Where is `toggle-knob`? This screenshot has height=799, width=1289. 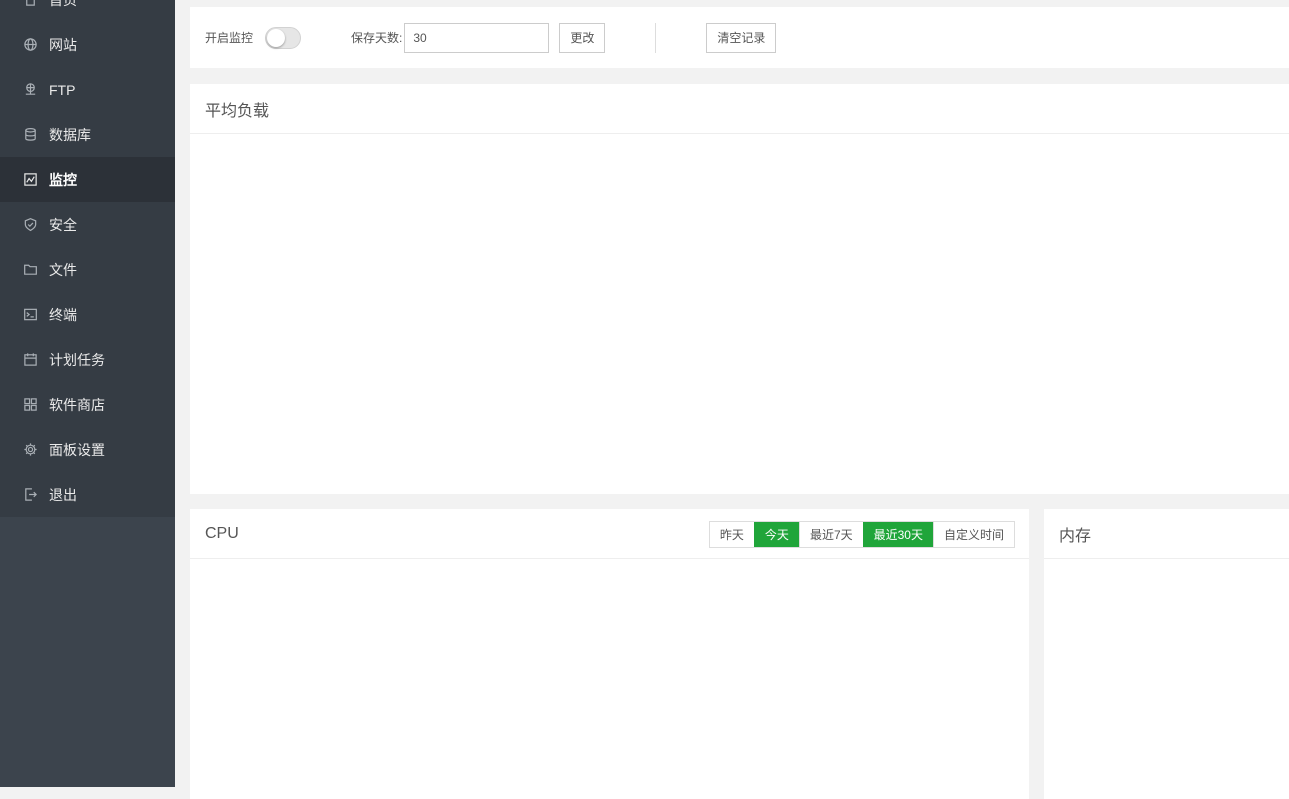 toggle-knob is located at coordinates (276, 38).